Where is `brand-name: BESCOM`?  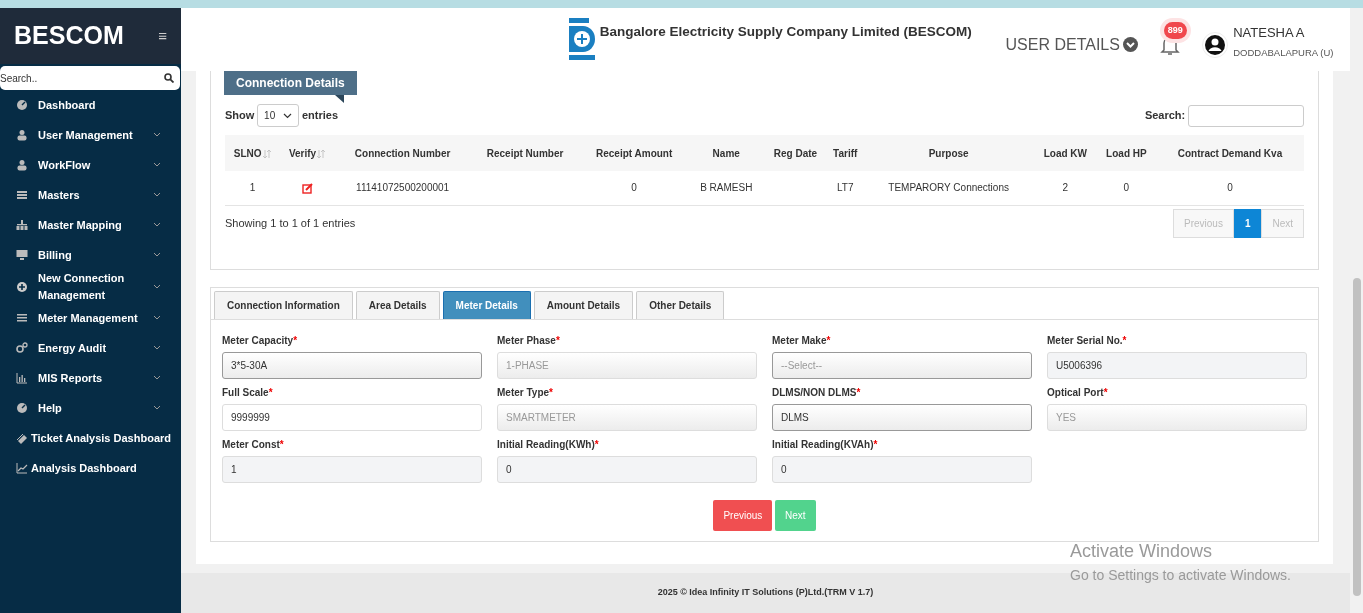 brand-name: BESCOM is located at coordinates (69, 36).